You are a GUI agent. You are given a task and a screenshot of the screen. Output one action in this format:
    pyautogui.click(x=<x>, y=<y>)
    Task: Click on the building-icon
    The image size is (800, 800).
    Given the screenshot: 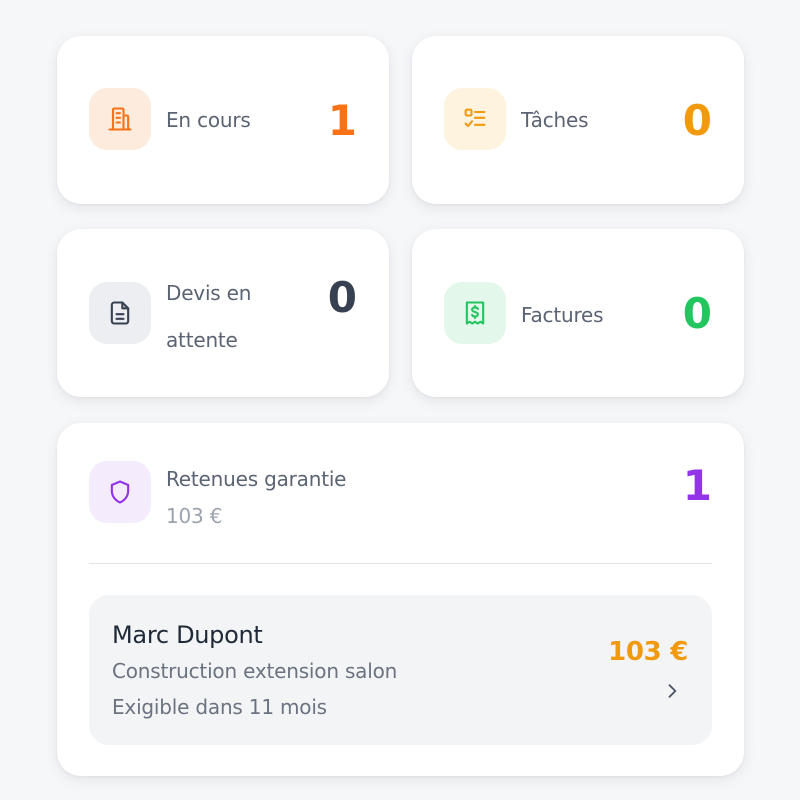 What is the action you would take?
    pyautogui.click(x=120, y=119)
    